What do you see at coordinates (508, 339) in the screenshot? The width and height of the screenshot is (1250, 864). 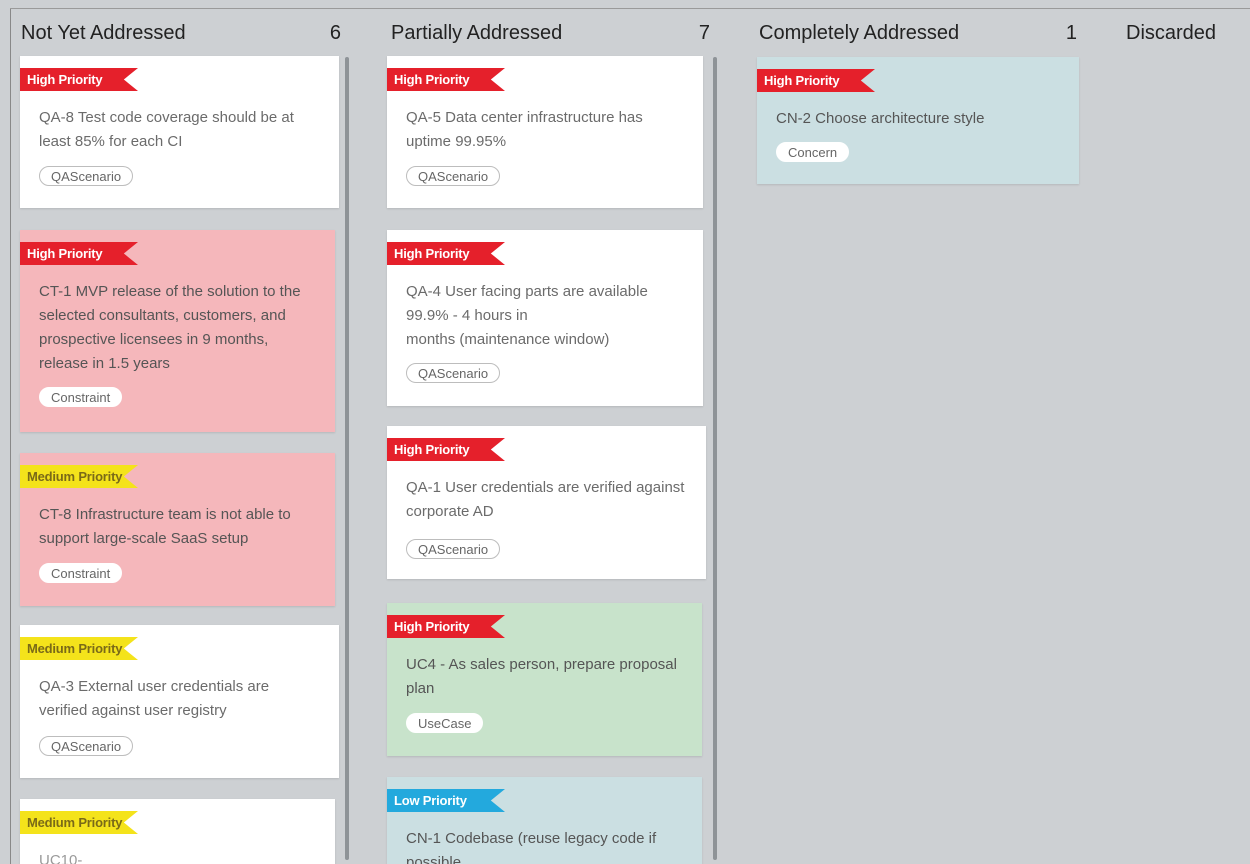 I see `card-title-line: months (maintenance window)` at bounding box center [508, 339].